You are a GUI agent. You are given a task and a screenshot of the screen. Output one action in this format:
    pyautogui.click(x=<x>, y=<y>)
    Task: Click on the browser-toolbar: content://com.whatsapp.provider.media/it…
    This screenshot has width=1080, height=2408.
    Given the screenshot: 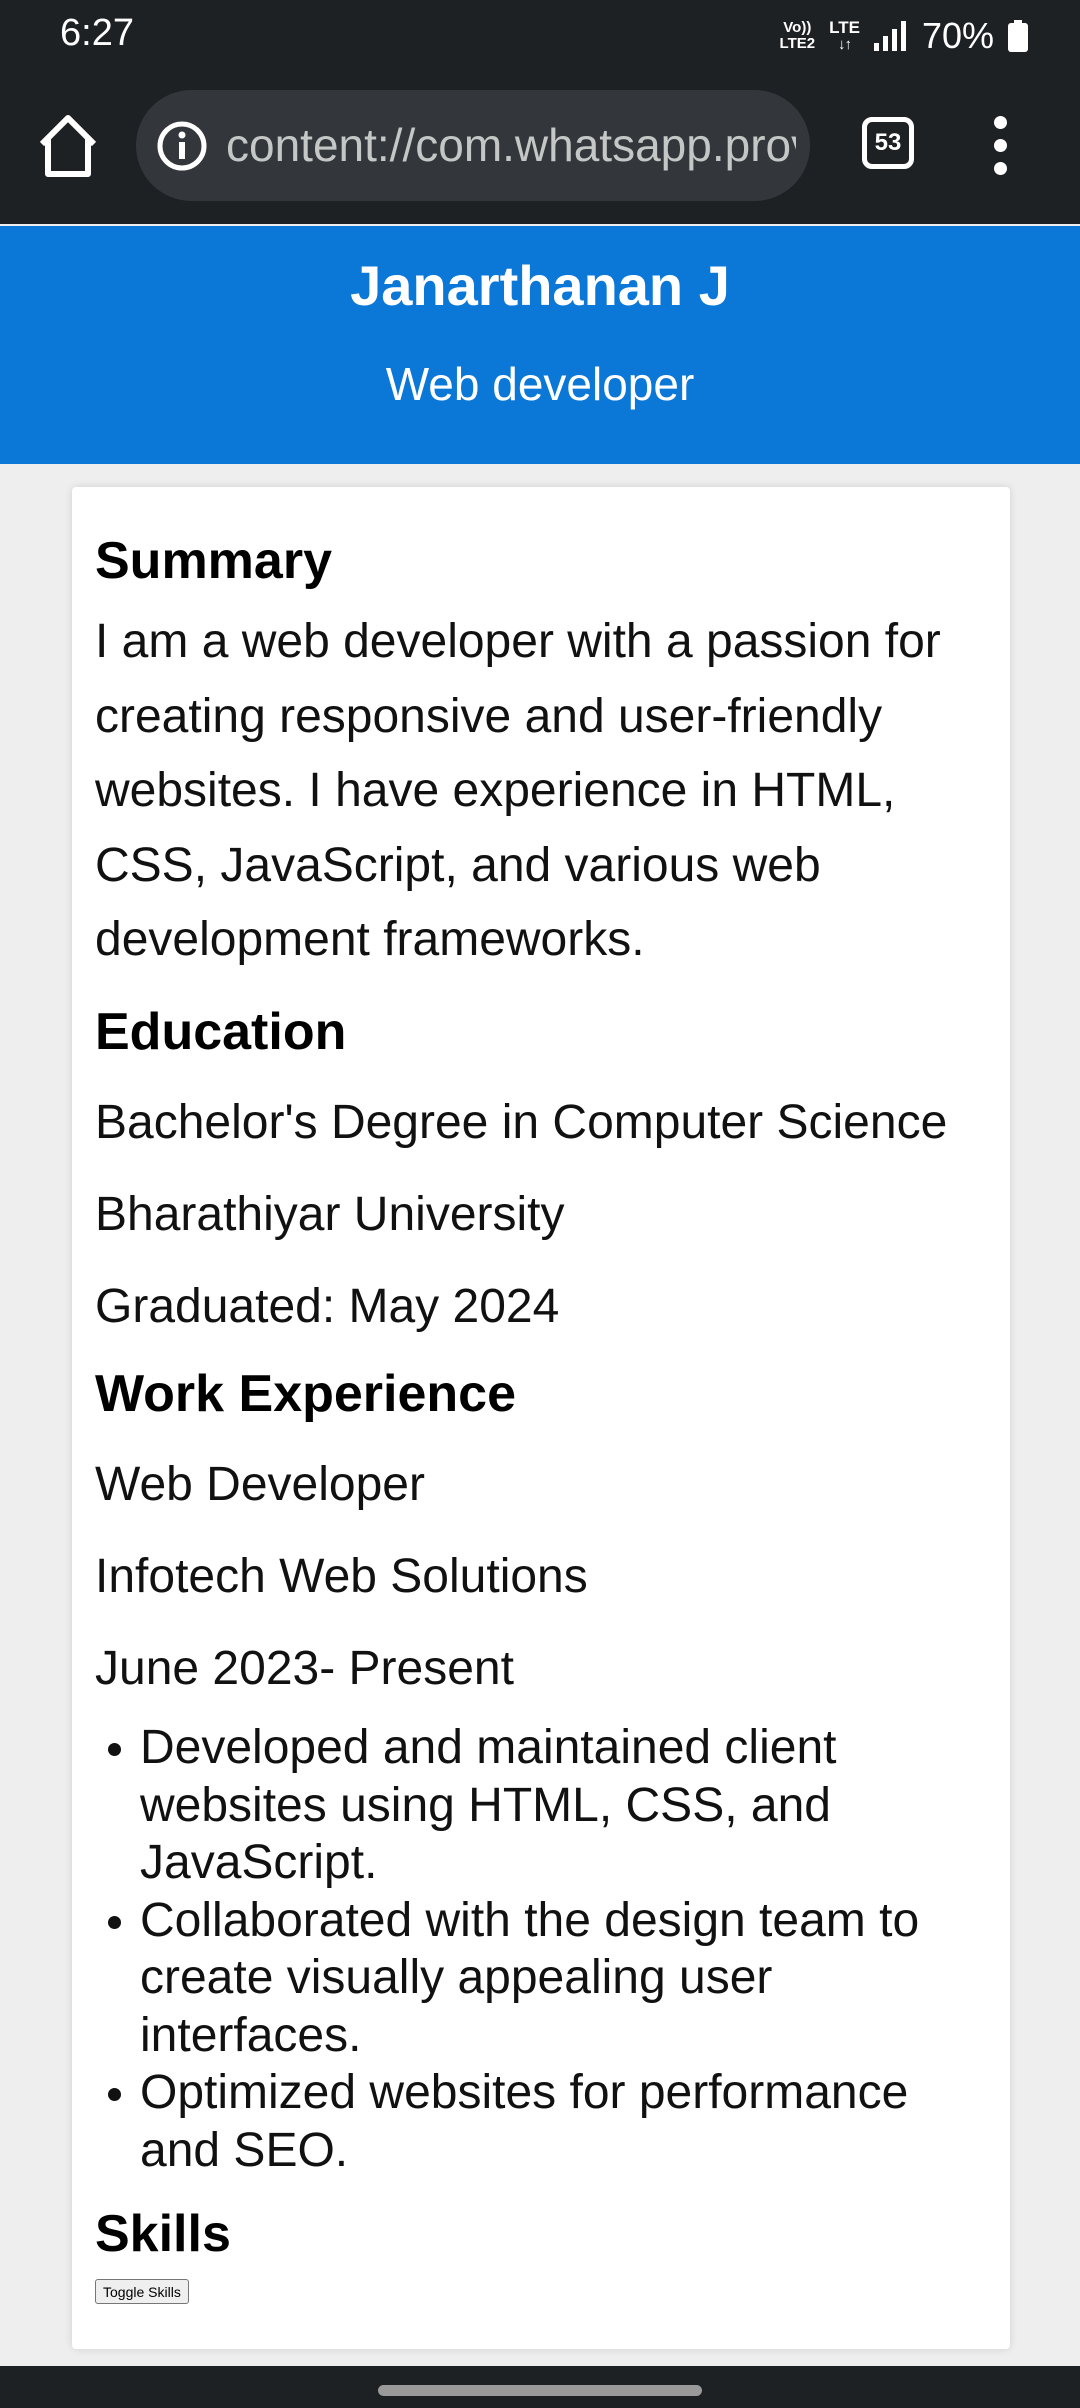 What is the action you would take?
    pyautogui.click(x=540, y=148)
    